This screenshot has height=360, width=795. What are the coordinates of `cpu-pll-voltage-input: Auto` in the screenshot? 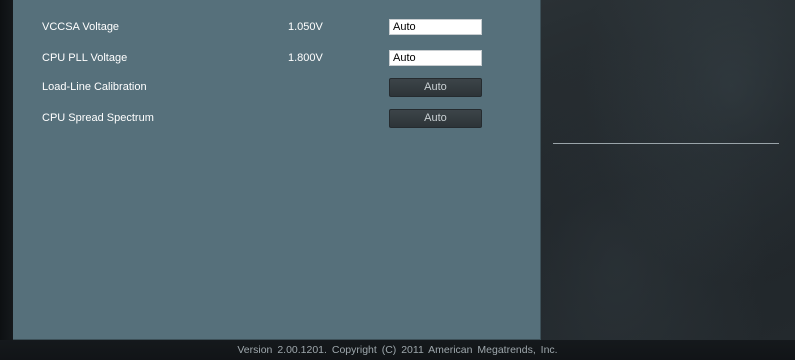 It's located at (435, 58).